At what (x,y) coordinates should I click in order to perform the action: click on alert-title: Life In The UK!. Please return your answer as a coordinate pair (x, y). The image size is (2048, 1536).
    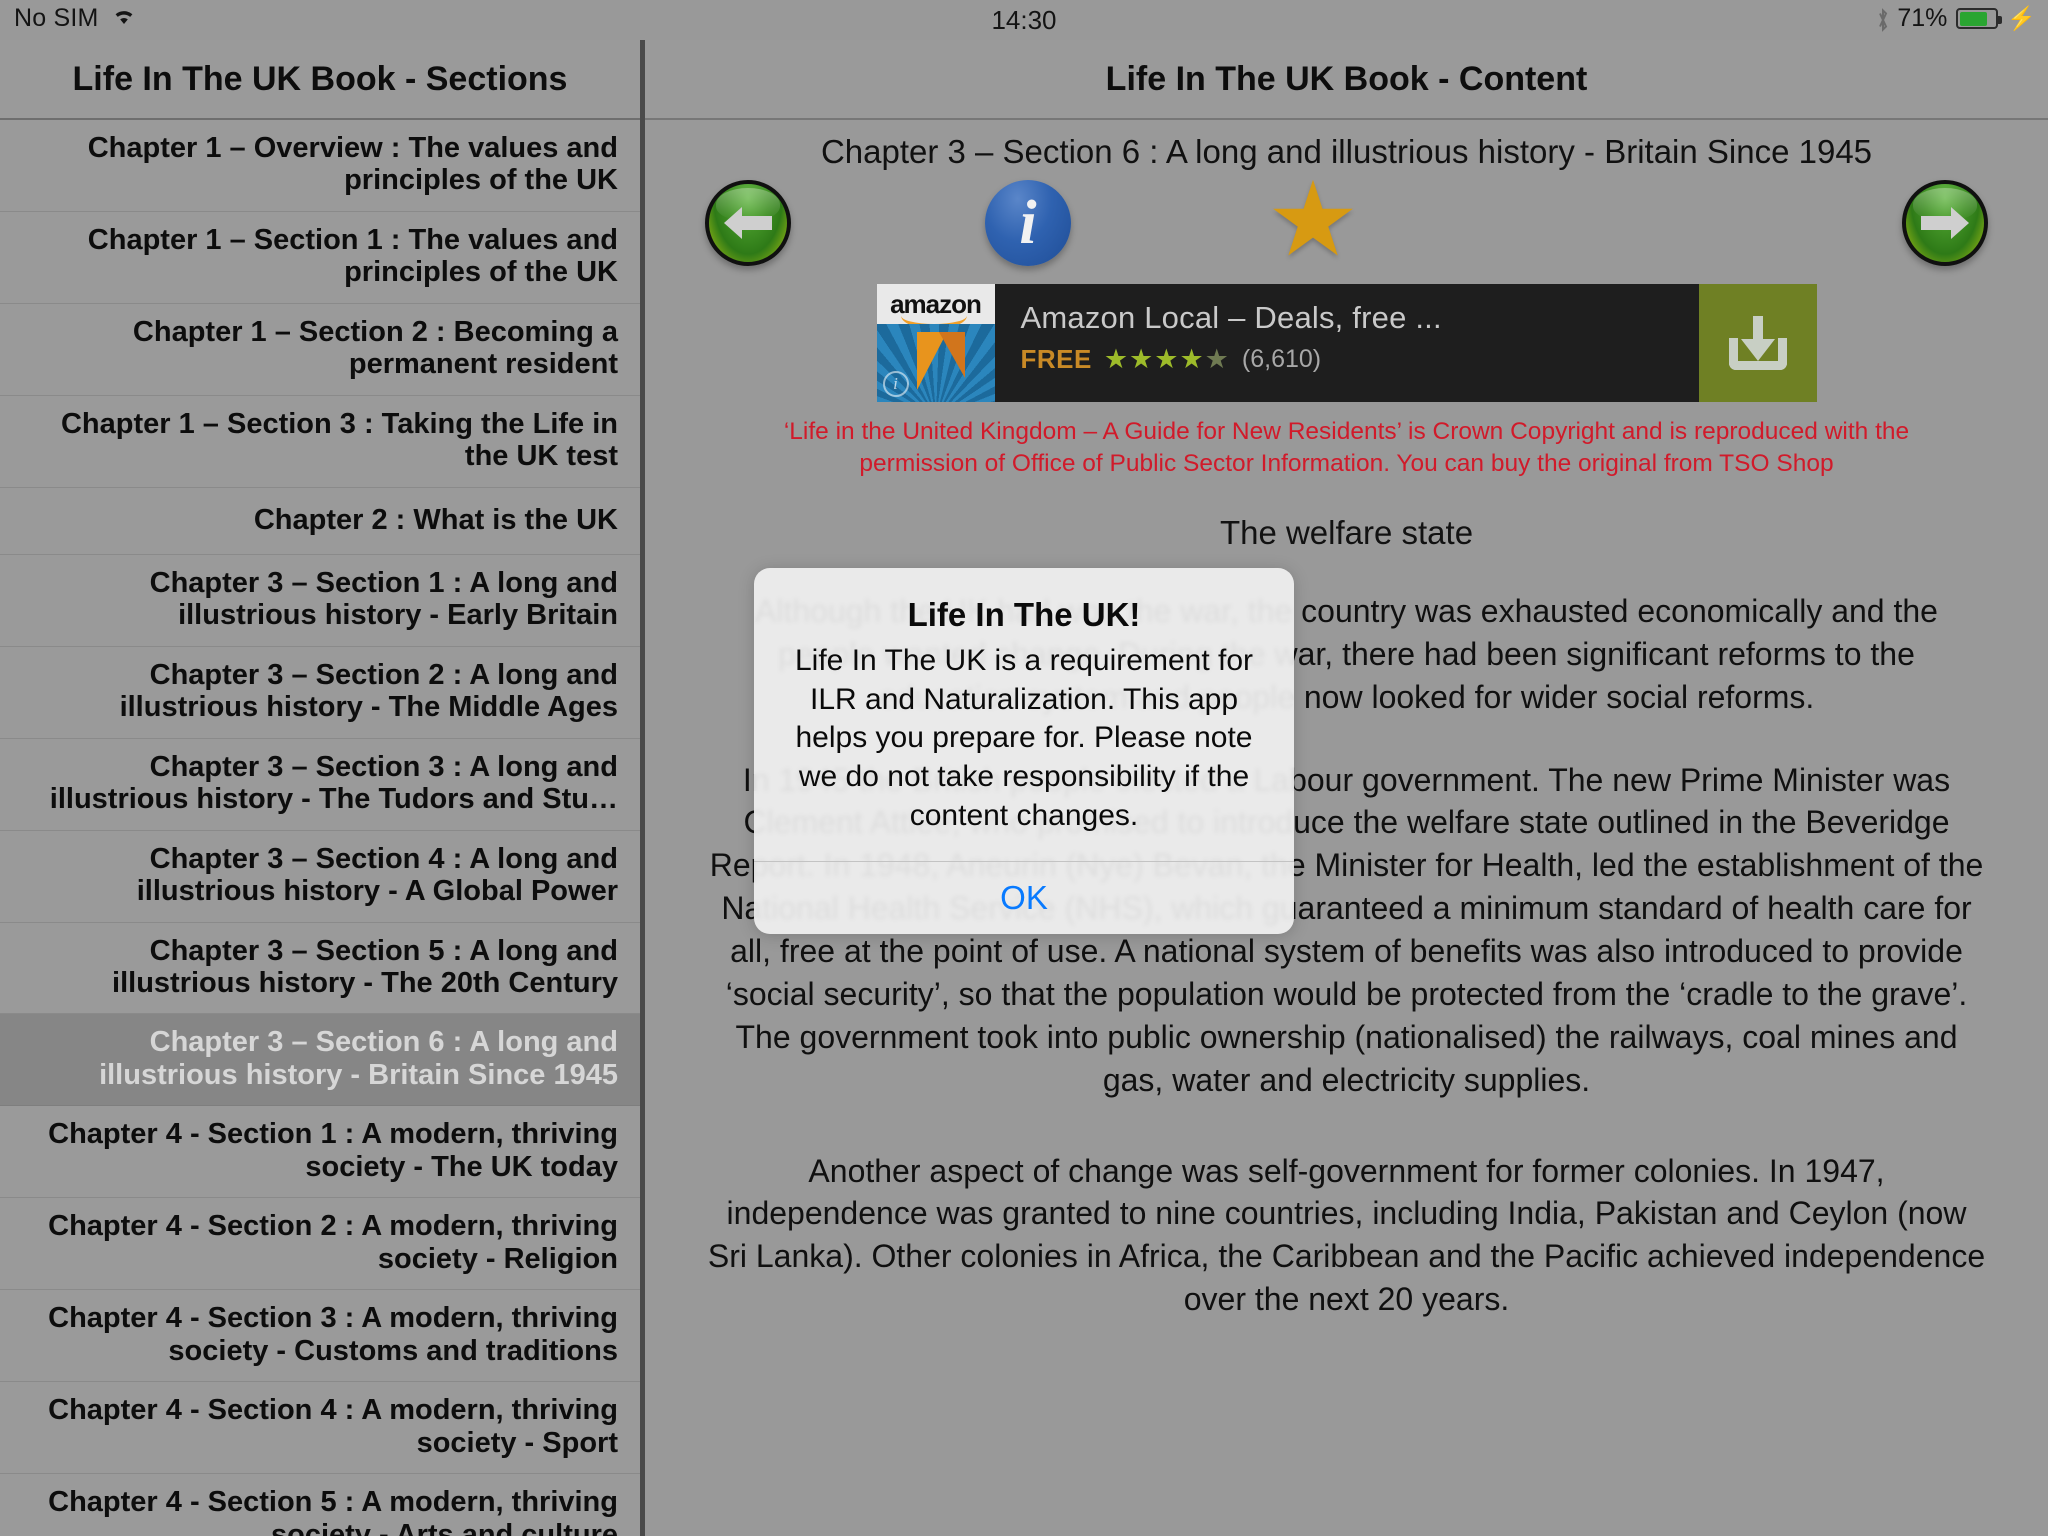
    Looking at the image, I should click on (1024, 614).